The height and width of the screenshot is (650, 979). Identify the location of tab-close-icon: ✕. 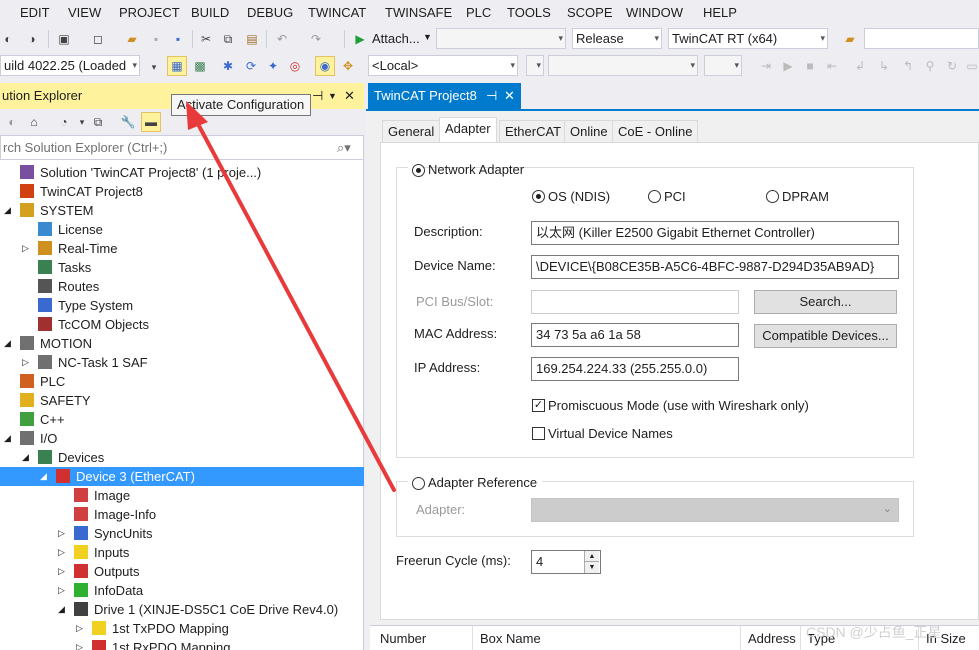
(509, 96).